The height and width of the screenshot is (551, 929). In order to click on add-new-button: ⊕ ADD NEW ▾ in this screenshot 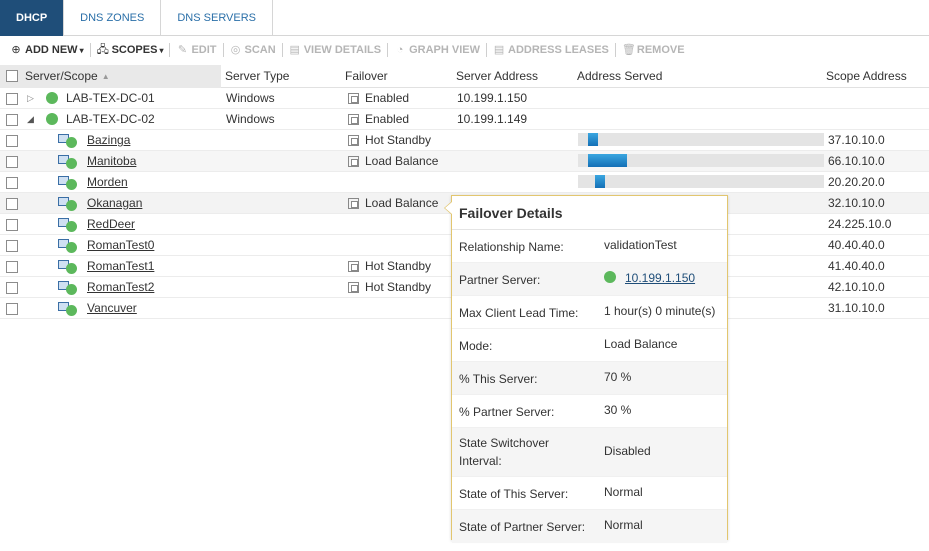, I will do `click(47, 50)`.